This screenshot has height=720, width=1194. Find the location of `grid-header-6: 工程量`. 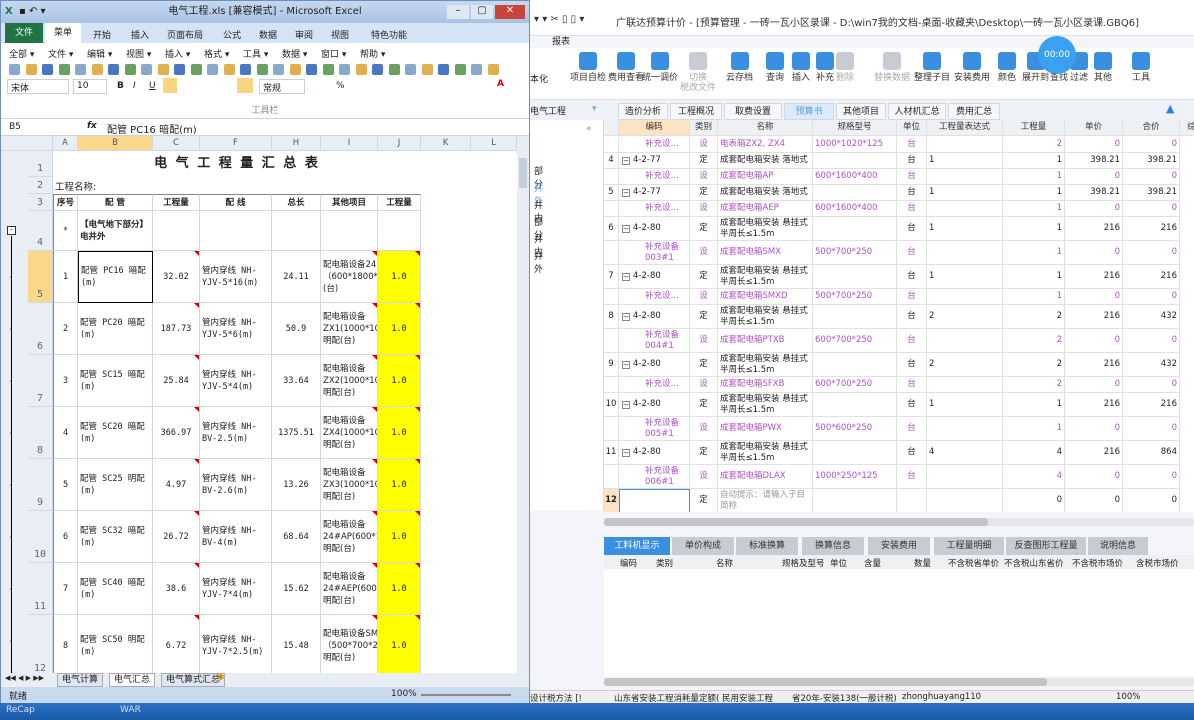

grid-header-6: 工程量 is located at coordinates (1034, 128).